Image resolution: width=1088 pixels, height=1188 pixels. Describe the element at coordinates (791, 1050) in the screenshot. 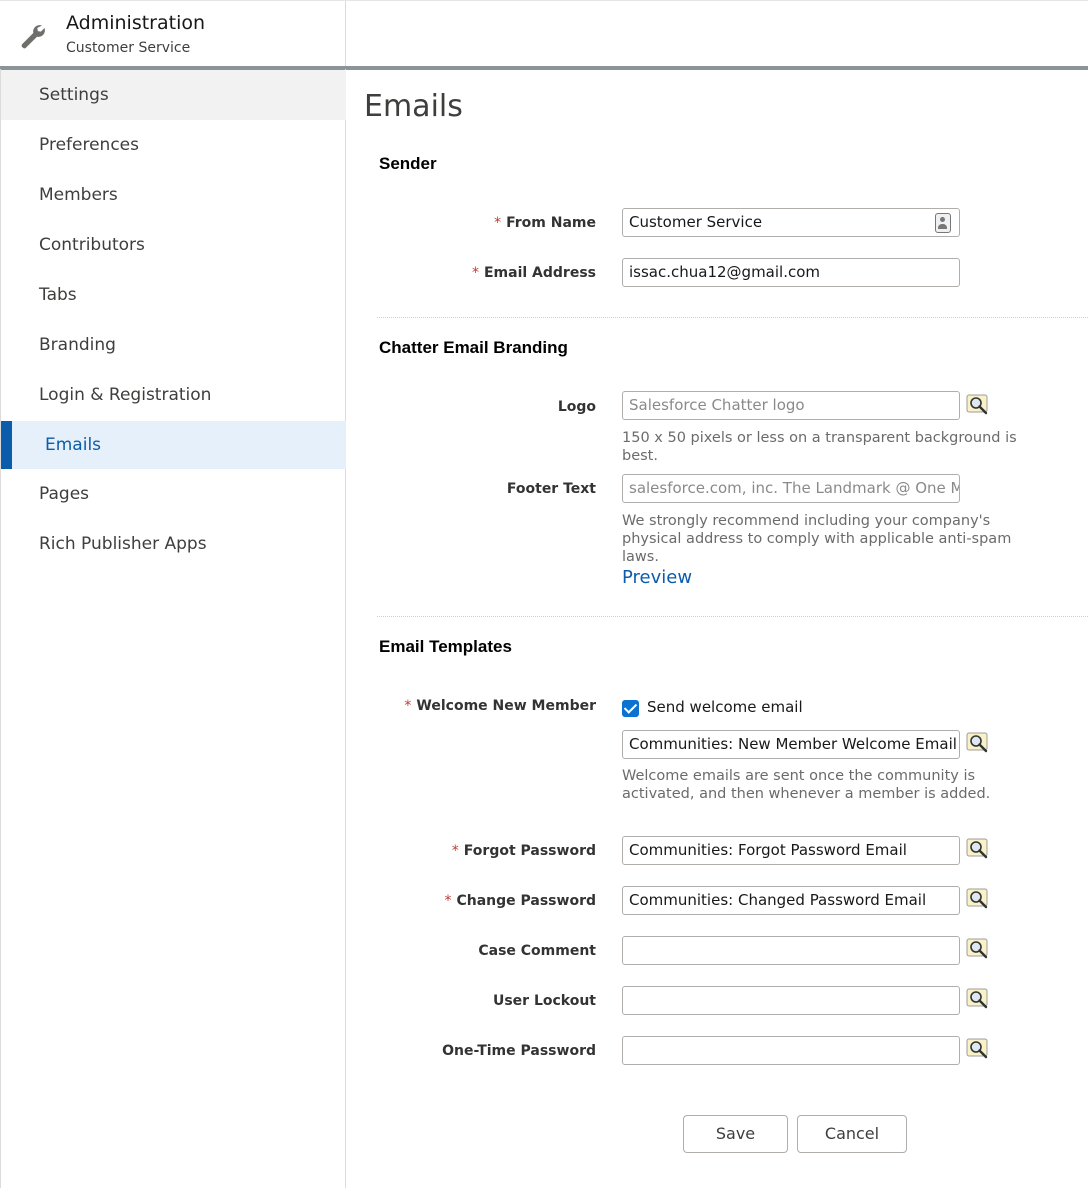

I see `one-time-password-input` at that location.